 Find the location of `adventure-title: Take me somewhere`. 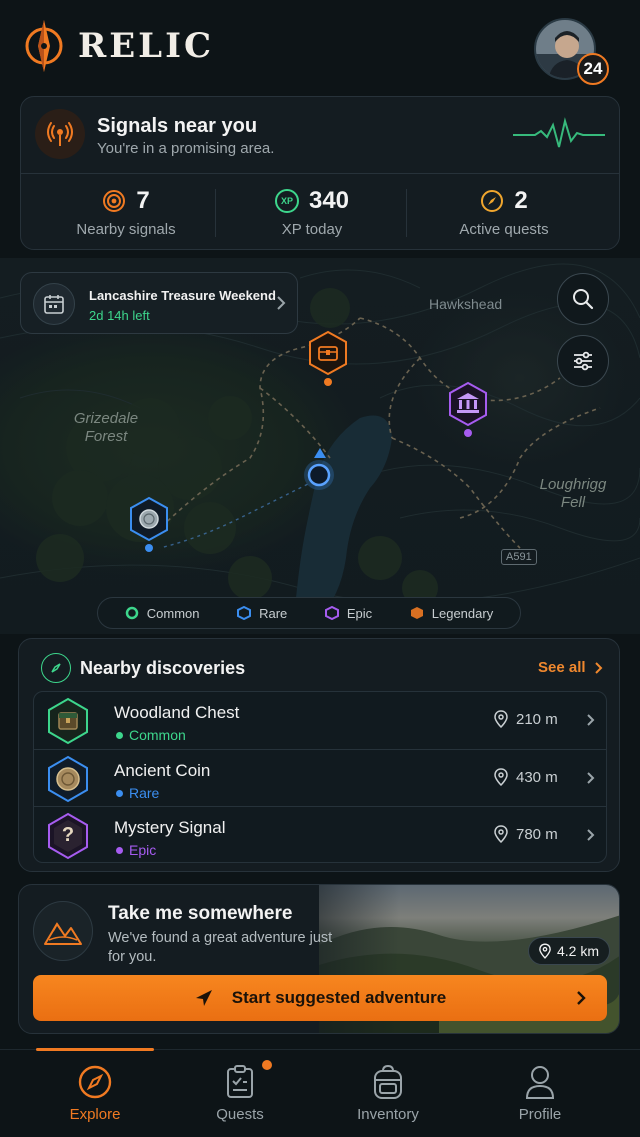

adventure-title: Take me somewhere is located at coordinates (200, 913).